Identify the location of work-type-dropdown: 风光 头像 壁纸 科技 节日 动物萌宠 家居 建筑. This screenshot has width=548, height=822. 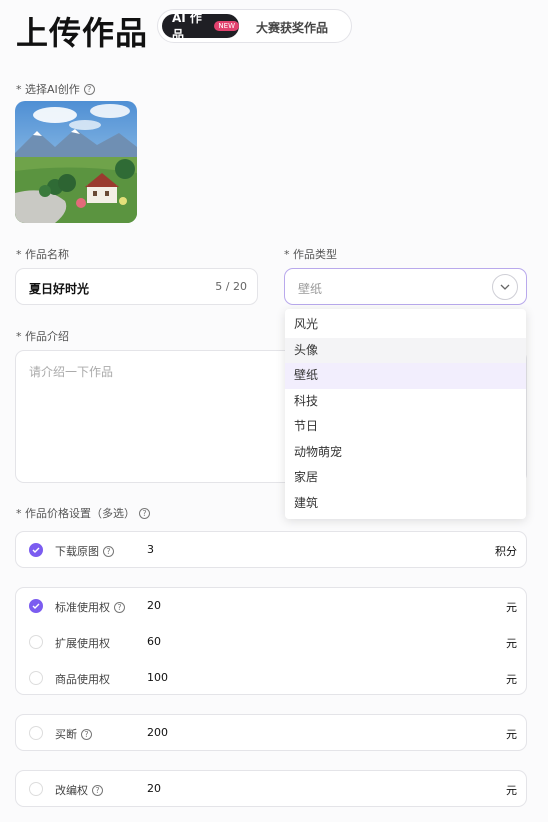
(405, 414).